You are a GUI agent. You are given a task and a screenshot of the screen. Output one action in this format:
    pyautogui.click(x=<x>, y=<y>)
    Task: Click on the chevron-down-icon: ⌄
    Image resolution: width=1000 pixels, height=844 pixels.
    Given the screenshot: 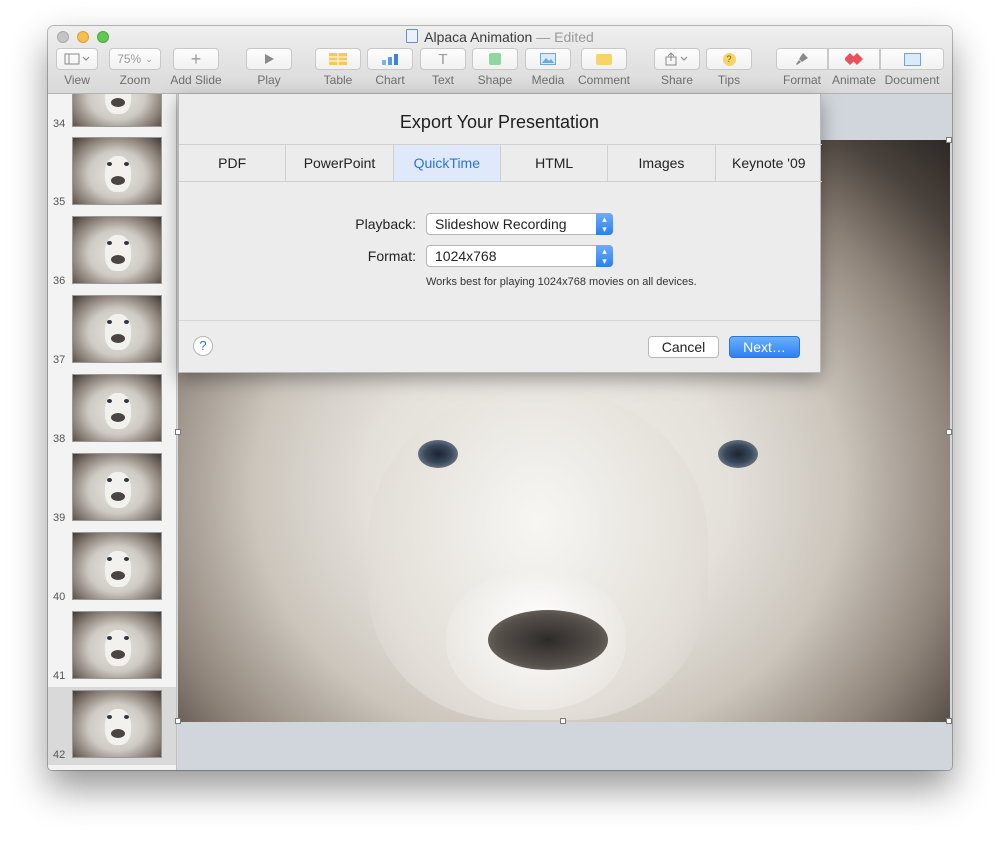 What is the action you would take?
    pyautogui.click(x=149, y=58)
    